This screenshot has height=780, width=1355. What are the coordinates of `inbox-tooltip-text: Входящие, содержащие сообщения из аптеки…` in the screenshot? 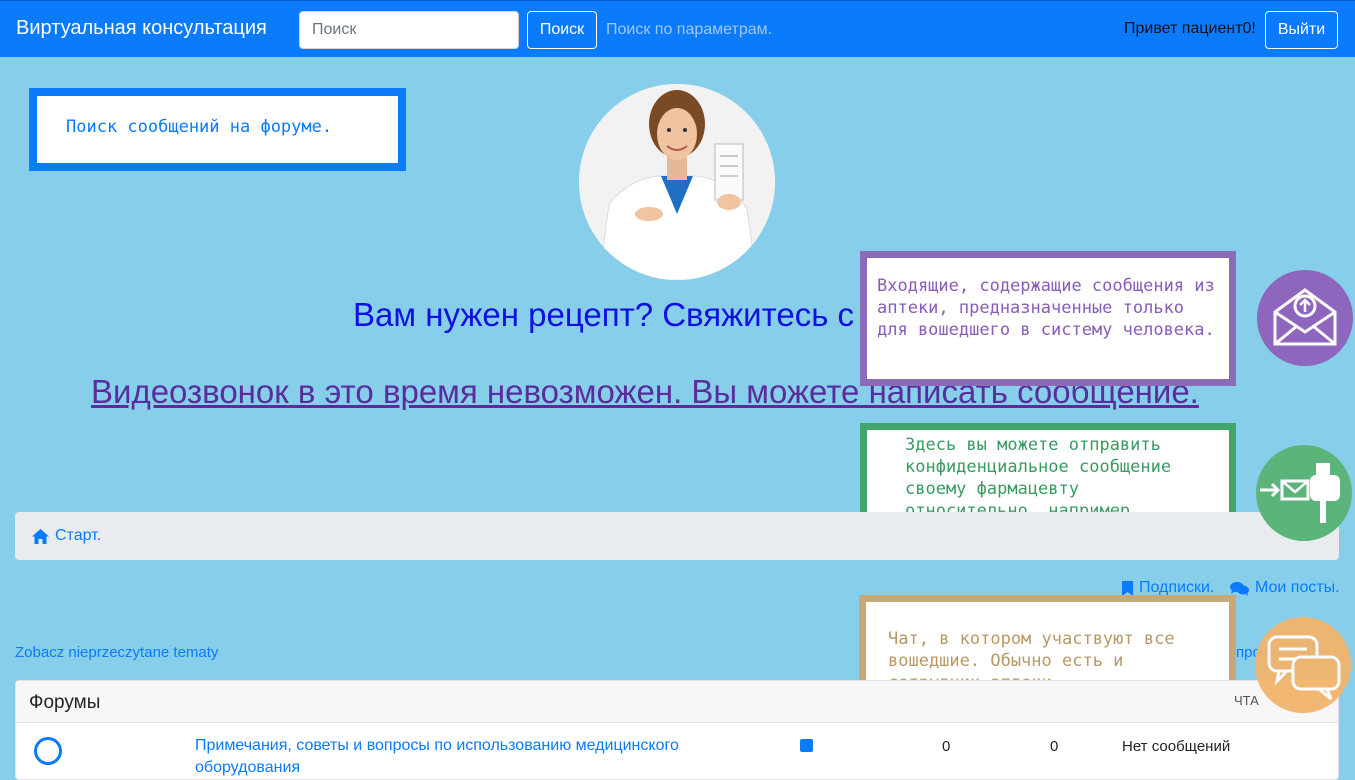 It's located at (1046, 308).